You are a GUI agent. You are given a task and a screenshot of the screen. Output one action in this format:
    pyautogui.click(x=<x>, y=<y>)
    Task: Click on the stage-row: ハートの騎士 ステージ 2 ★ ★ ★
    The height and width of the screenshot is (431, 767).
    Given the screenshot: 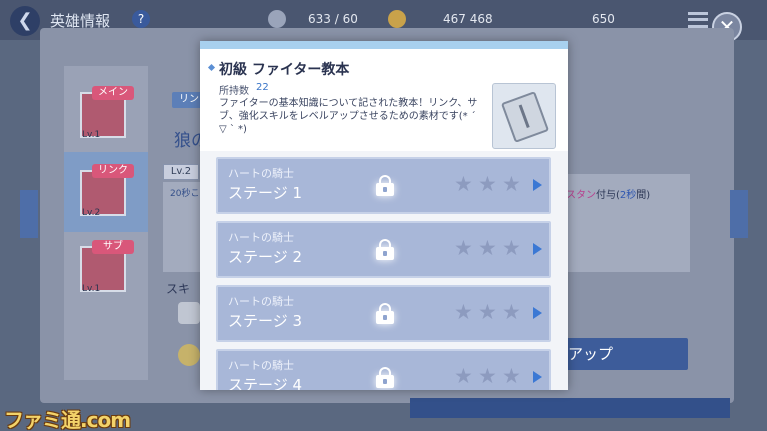 What is the action you would take?
    pyautogui.click(x=383, y=249)
    